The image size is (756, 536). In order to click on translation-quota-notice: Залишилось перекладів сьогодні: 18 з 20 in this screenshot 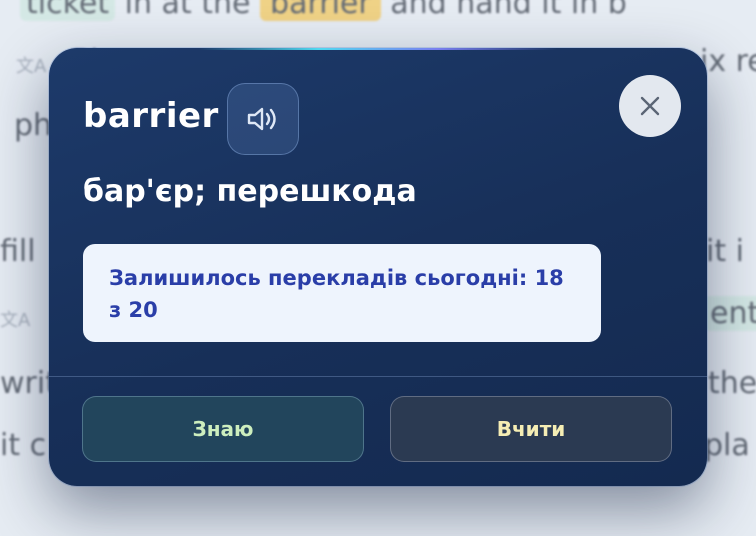, I will do `click(342, 293)`.